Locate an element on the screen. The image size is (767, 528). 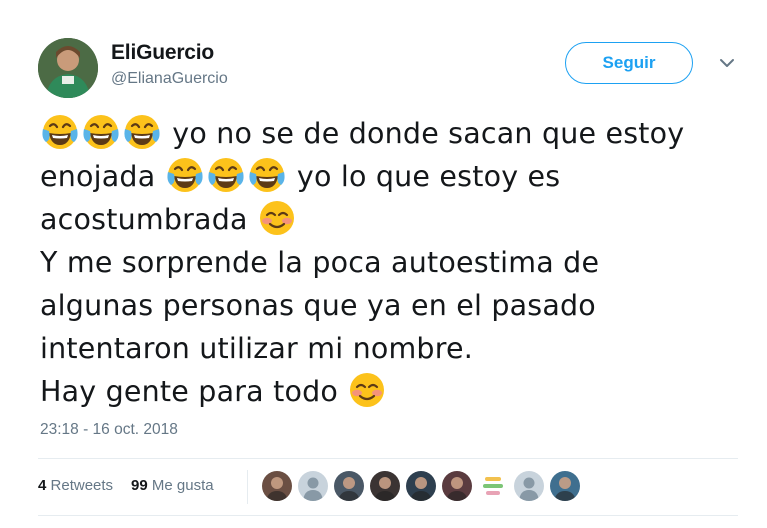
likes-label: Me gusta is located at coordinates (182, 485).